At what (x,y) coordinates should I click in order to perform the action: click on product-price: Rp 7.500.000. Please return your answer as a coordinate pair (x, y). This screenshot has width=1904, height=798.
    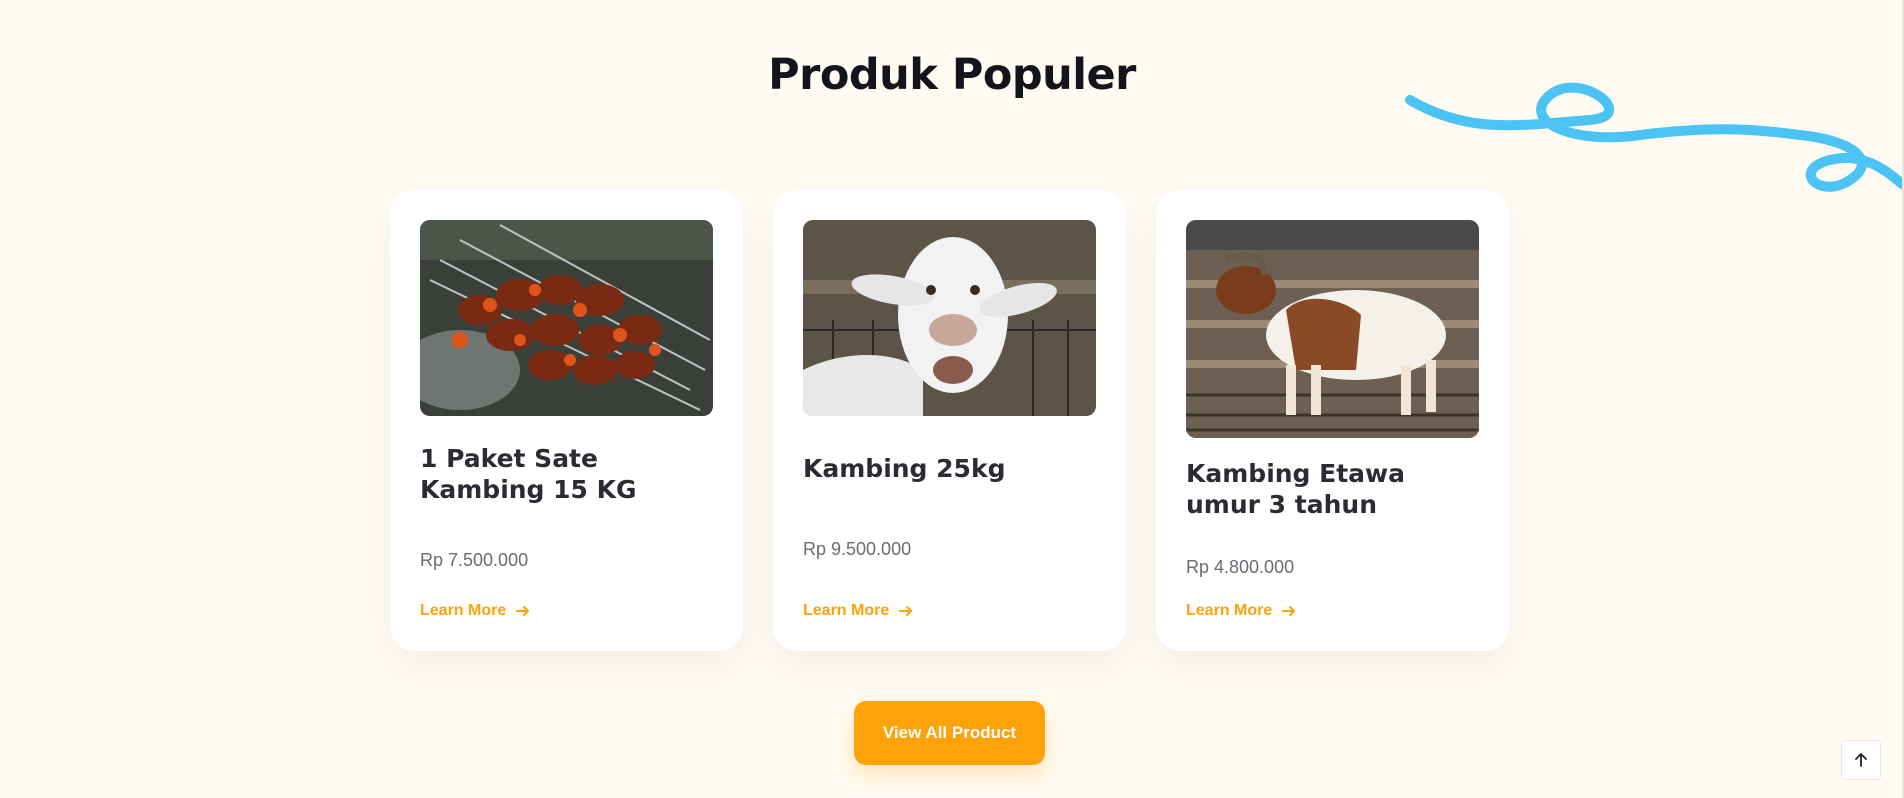
    Looking at the image, I should click on (474, 560).